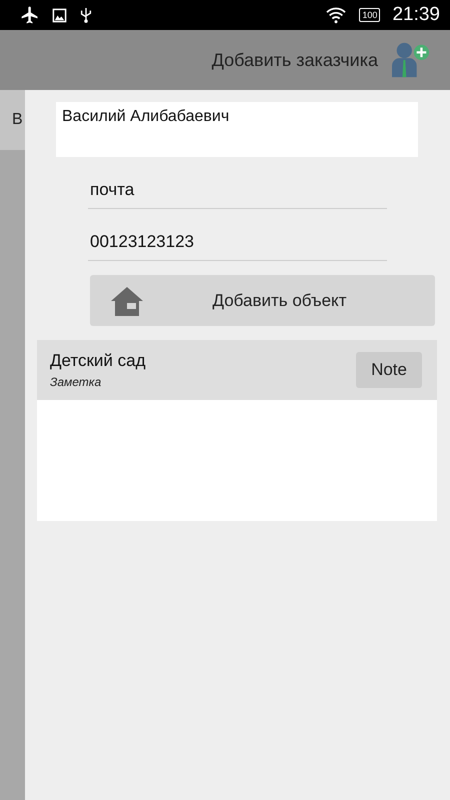 This screenshot has width=450, height=800. What do you see at coordinates (59, 15) in the screenshot?
I see `image-icon` at bounding box center [59, 15].